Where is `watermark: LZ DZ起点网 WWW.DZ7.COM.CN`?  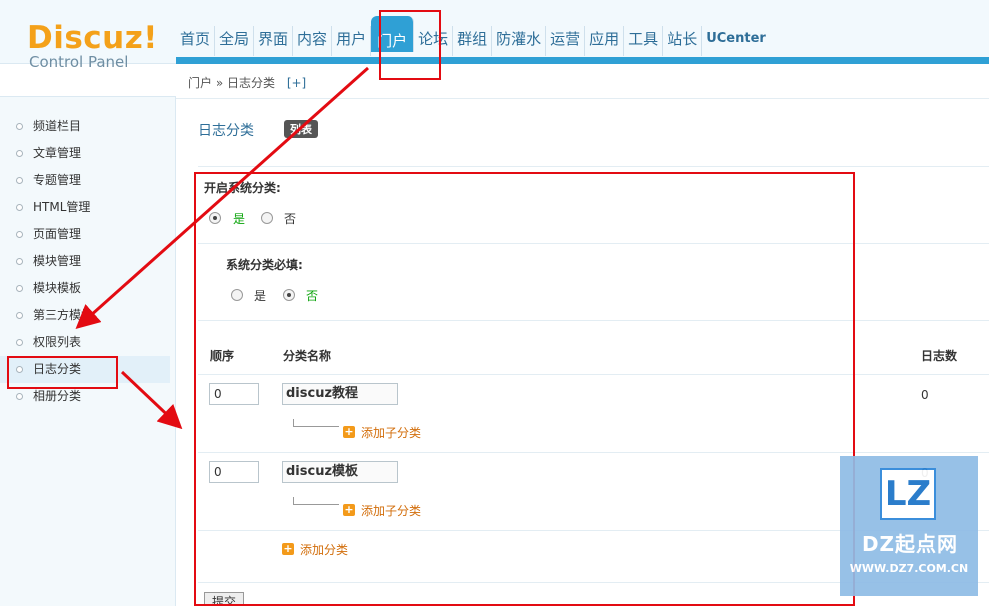 watermark: LZ DZ起点网 WWW.DZ7.COM.CN is located at coordinates (909, 526).